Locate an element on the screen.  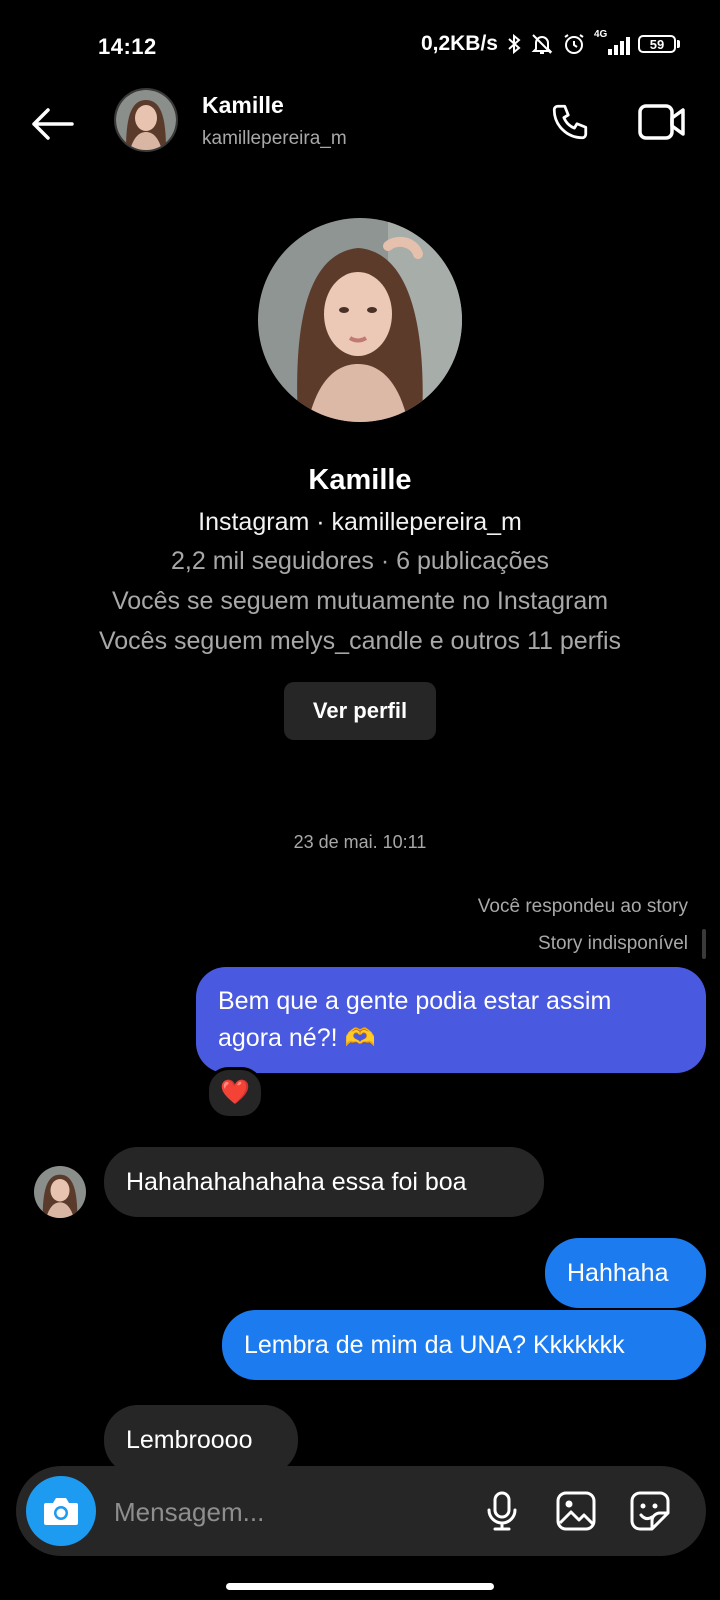
message-text-line: Bem que a gente podia estar assim is located at coordinates (415, 1001).